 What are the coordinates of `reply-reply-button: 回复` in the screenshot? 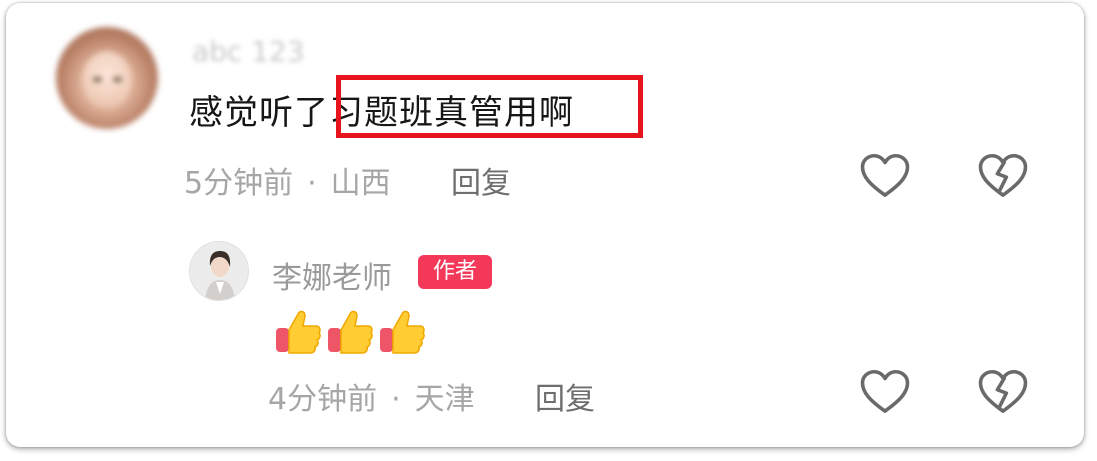 It's located at (565, 396).